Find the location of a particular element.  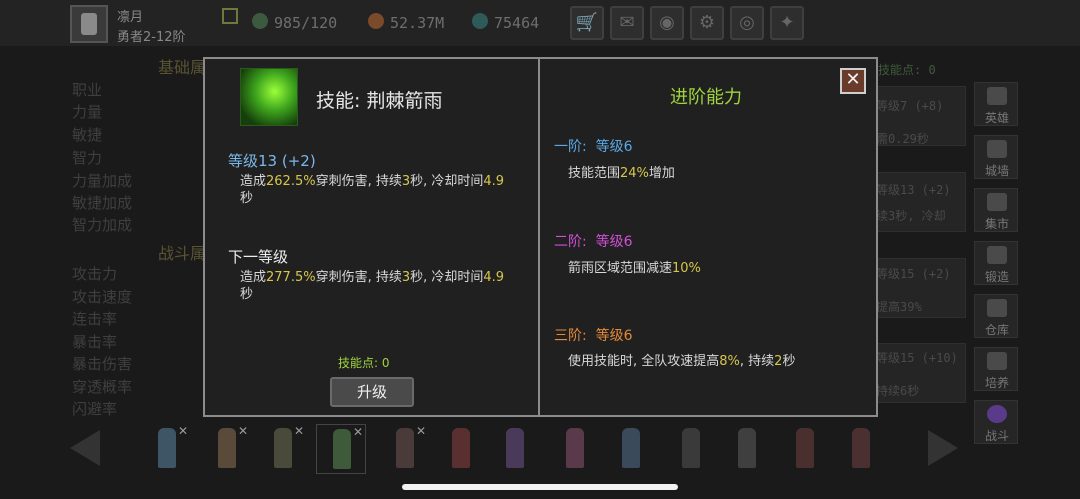

home-indicator is located at coordinates (540, 487).